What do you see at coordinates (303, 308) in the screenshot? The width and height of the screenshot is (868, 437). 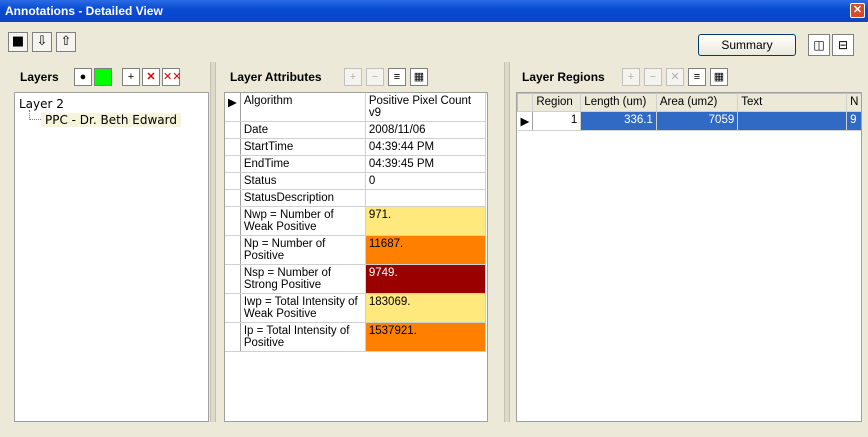 I see `attribute-name: Iwp = Total Intensity of Weak Positive` at bounding box center [303, 308].